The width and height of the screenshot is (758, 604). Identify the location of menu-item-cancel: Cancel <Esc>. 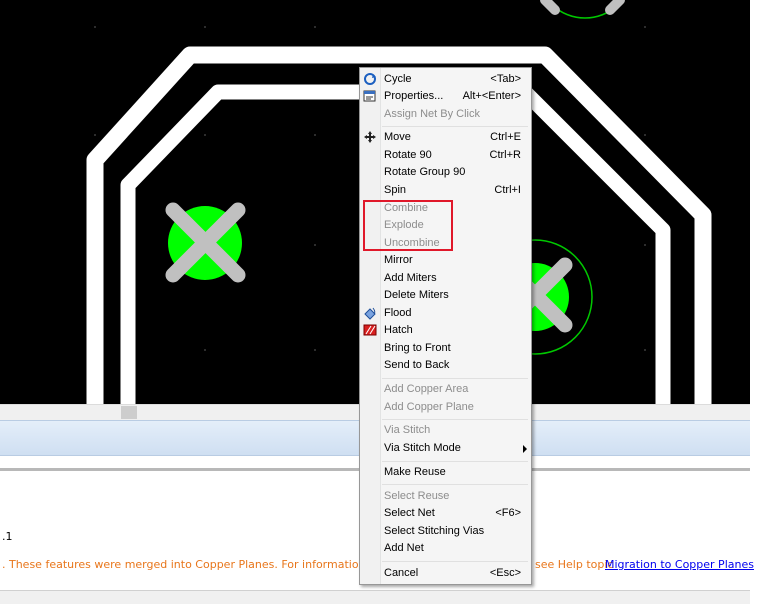
(445, 573).